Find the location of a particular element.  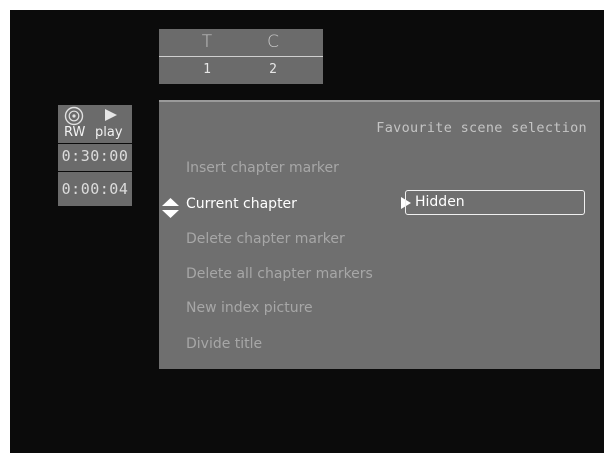

up-down-arrows-icon is located at coordinates (170, 208).